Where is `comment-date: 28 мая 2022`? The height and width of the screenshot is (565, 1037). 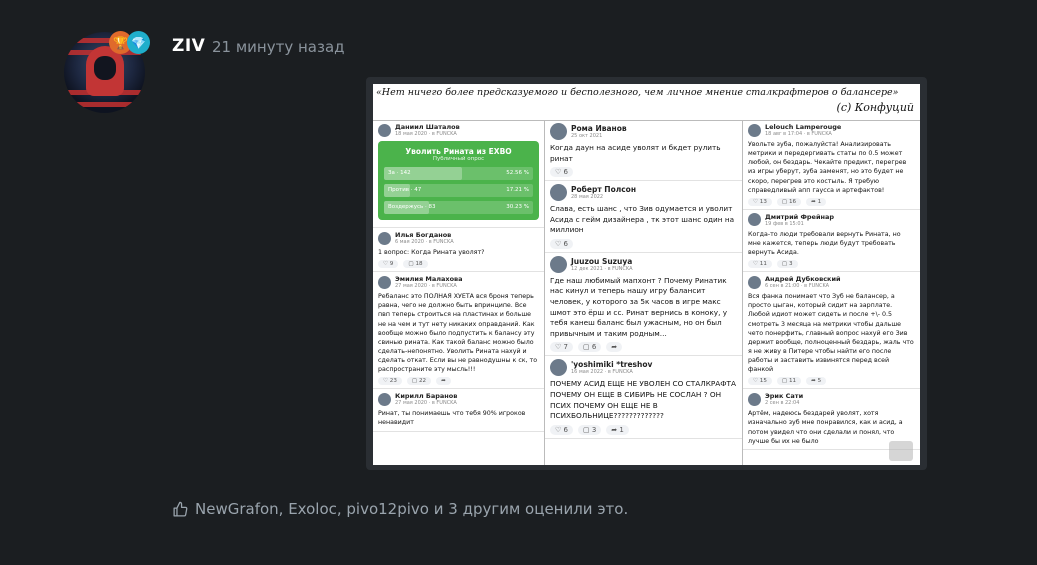
comment-date: 28 мая 2022 is located at coordinates (587, 197).